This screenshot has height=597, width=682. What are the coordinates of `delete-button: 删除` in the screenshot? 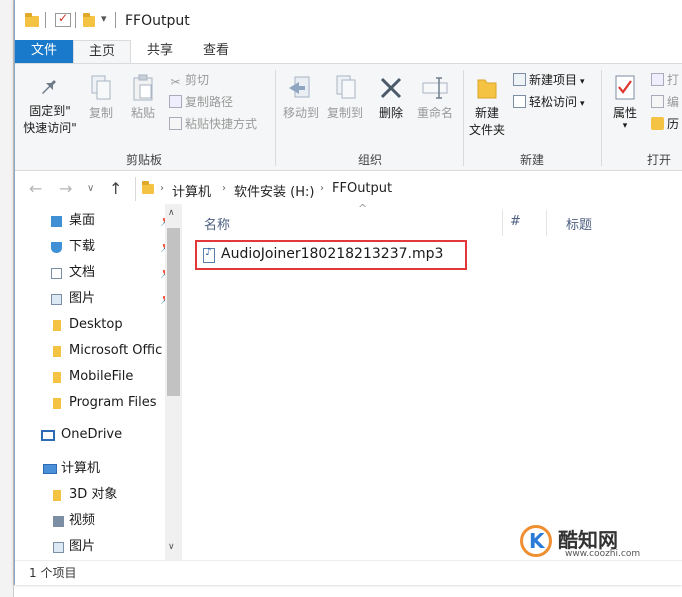 It's located at (391, 98).